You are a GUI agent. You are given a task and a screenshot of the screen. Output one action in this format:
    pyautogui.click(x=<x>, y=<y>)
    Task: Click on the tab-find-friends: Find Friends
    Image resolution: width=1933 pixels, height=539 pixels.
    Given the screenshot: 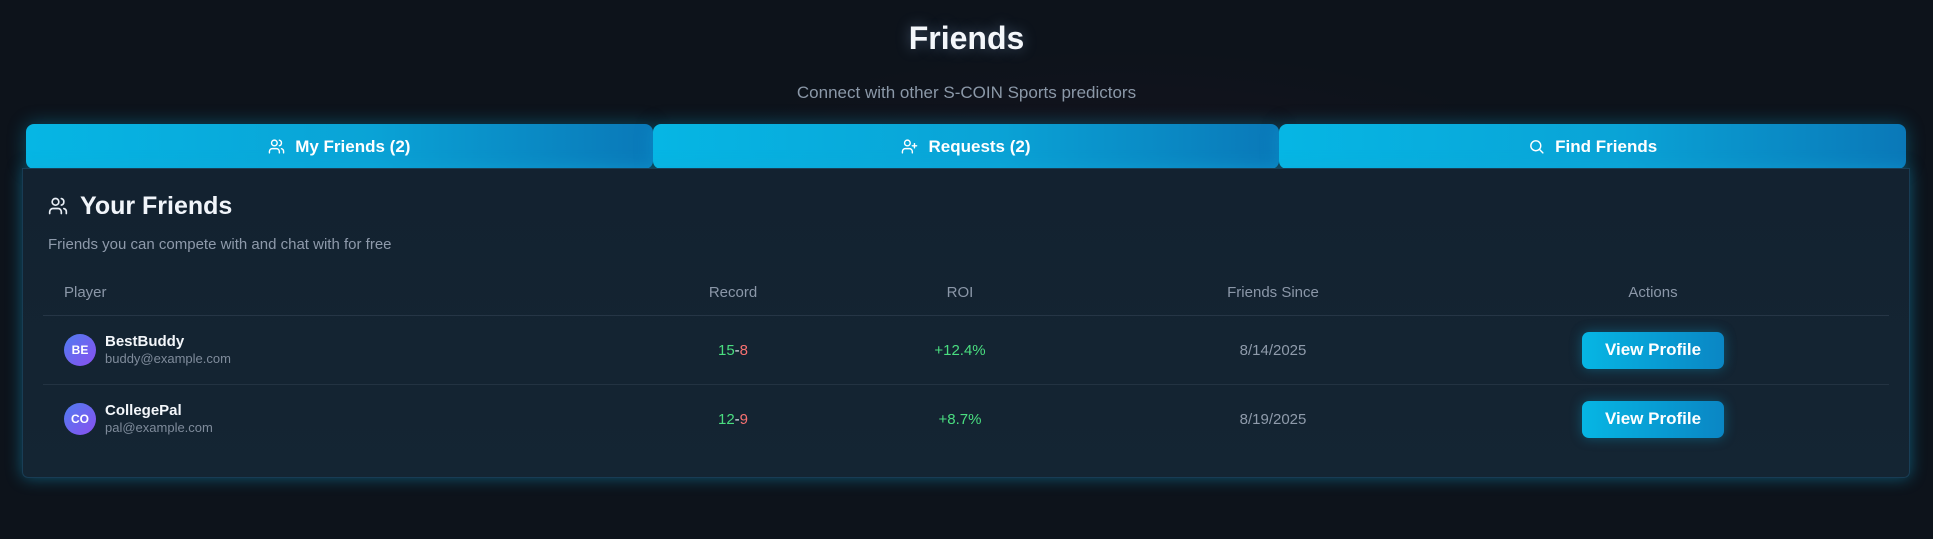 What is the action you would take?
    pyautogui.click(x=1593, y=146)
    